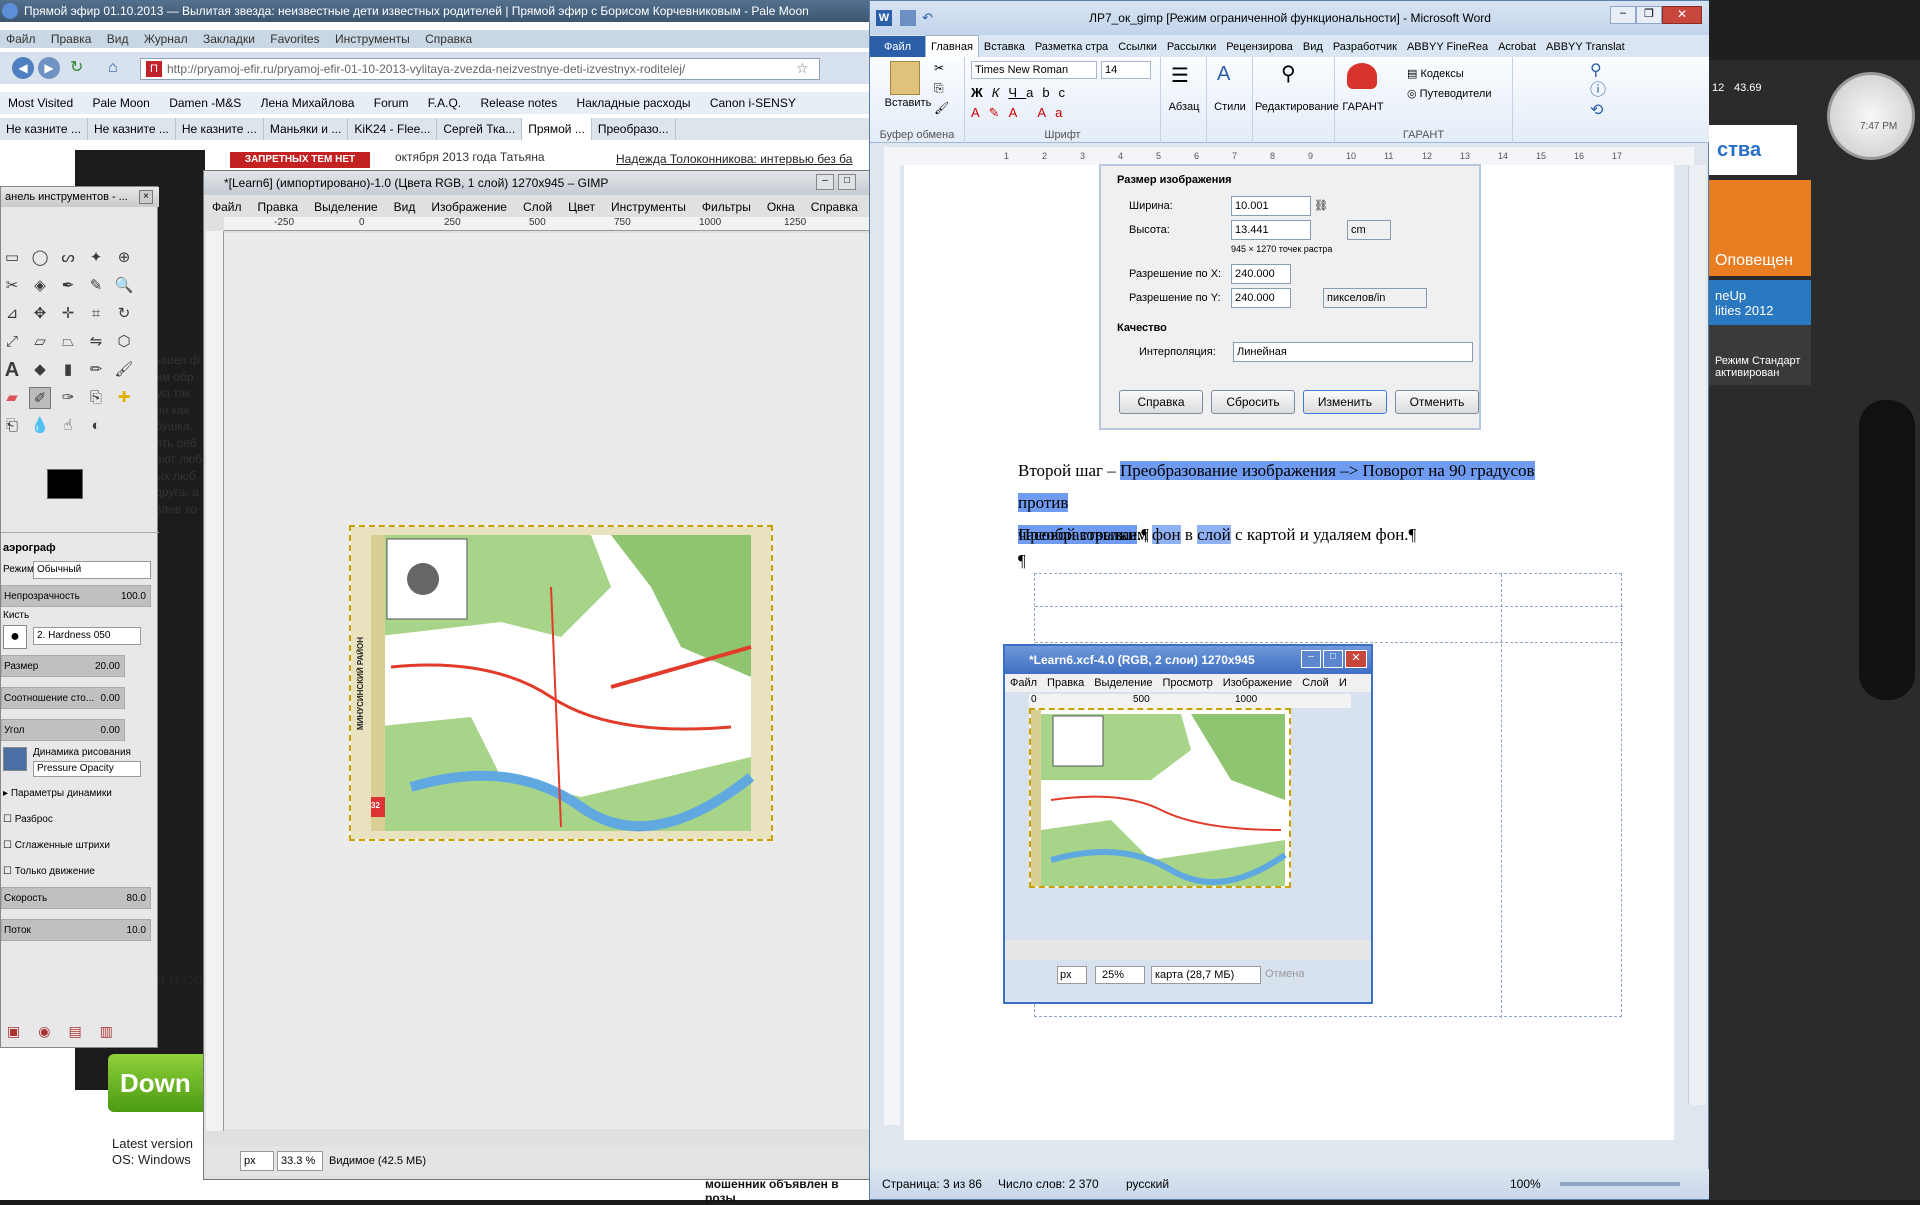 The image size is (1920, 1205). I want to click on chain-link-icon: ⛓, so click(1321, 219).